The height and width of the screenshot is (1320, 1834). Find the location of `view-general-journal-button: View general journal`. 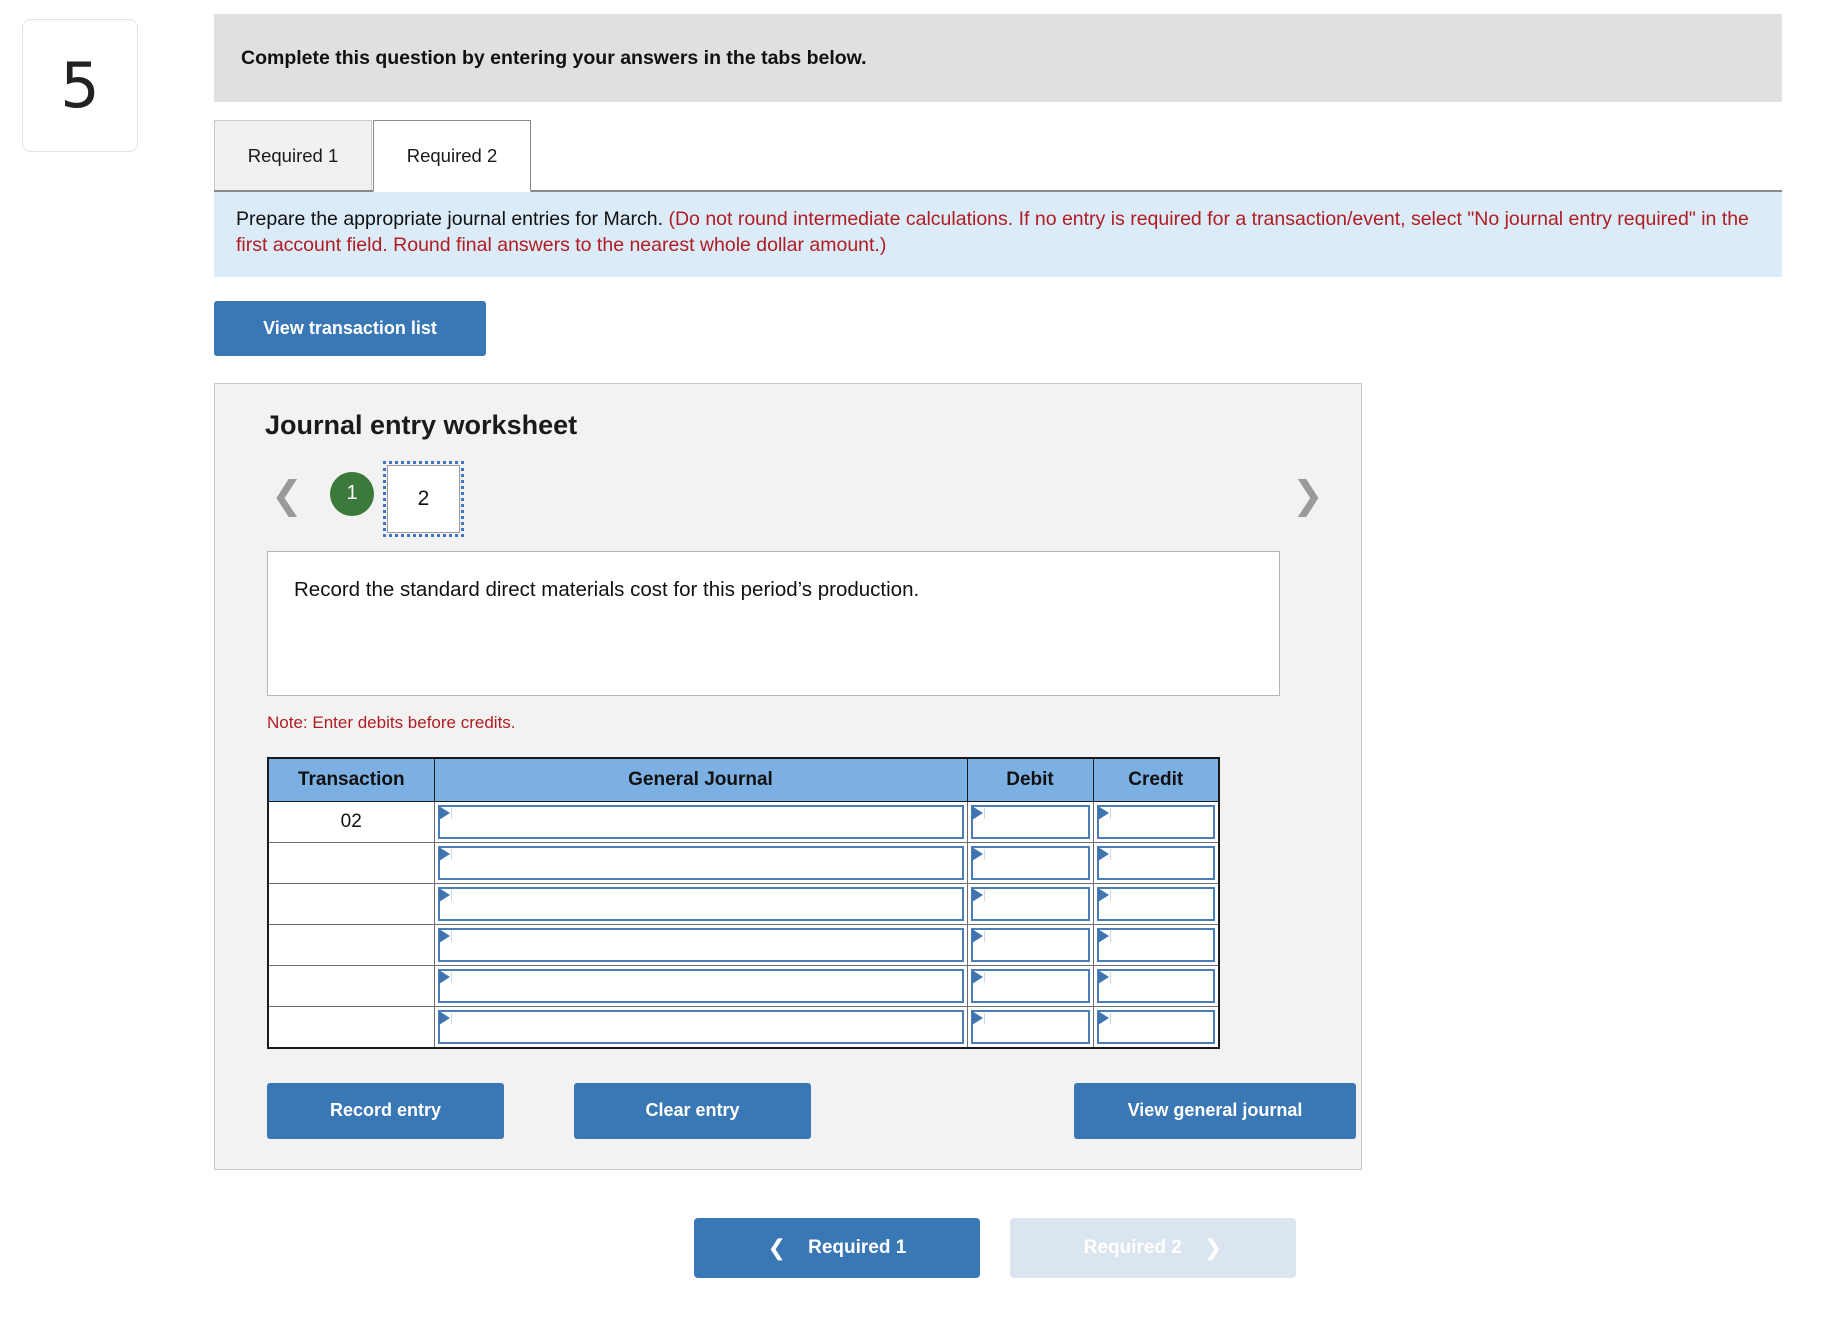

view-general-journal-button: View general journal is located at coordinates (1215, 1110).